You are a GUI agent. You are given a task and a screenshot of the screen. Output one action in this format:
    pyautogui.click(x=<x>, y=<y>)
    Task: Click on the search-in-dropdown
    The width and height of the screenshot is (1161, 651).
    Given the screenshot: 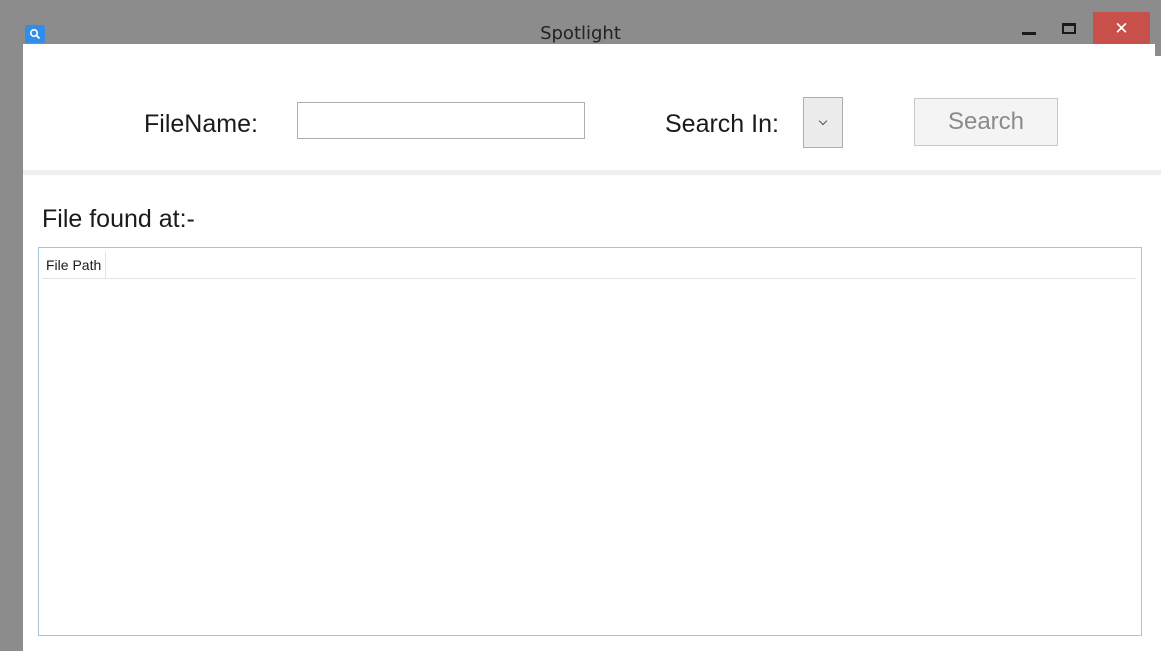 What is the action you would take?
    pyautogui.click(x=823, y=122)
    